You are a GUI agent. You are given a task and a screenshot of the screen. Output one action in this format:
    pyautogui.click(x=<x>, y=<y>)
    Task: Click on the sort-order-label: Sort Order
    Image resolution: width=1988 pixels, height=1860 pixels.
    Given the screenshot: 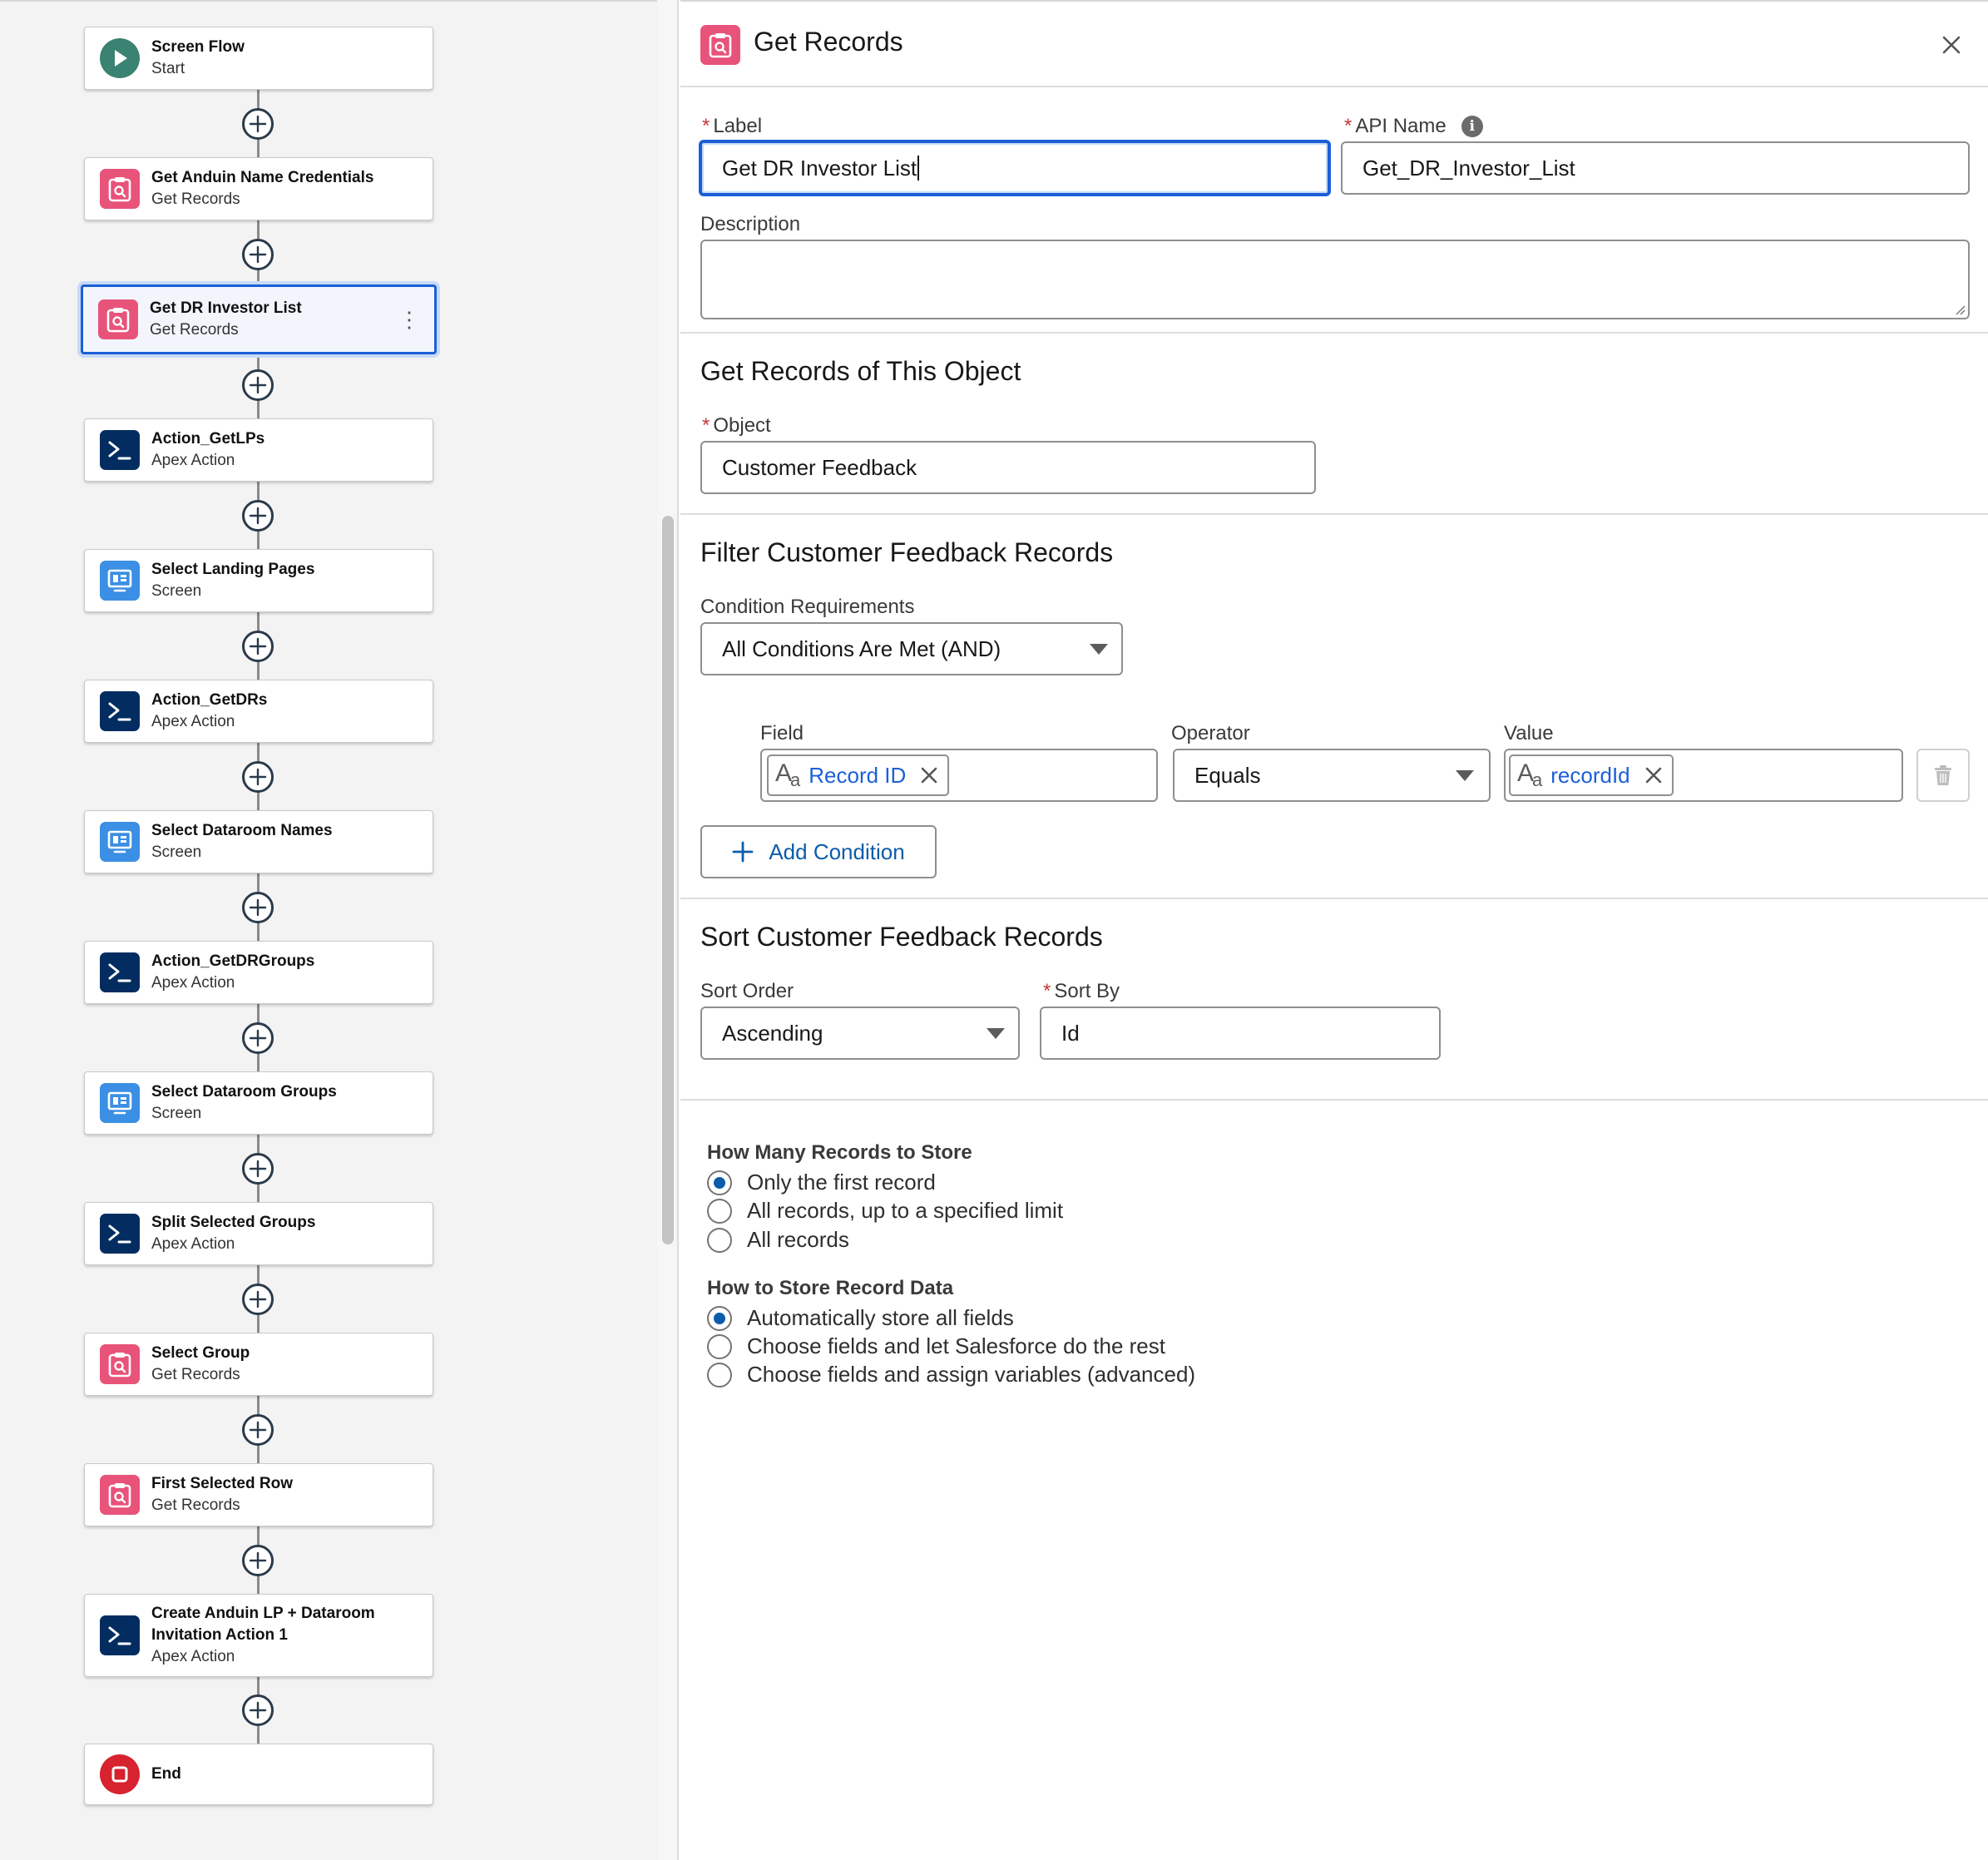 What is the action you would take?
    pyautogui.click(x=747, y=991)
    